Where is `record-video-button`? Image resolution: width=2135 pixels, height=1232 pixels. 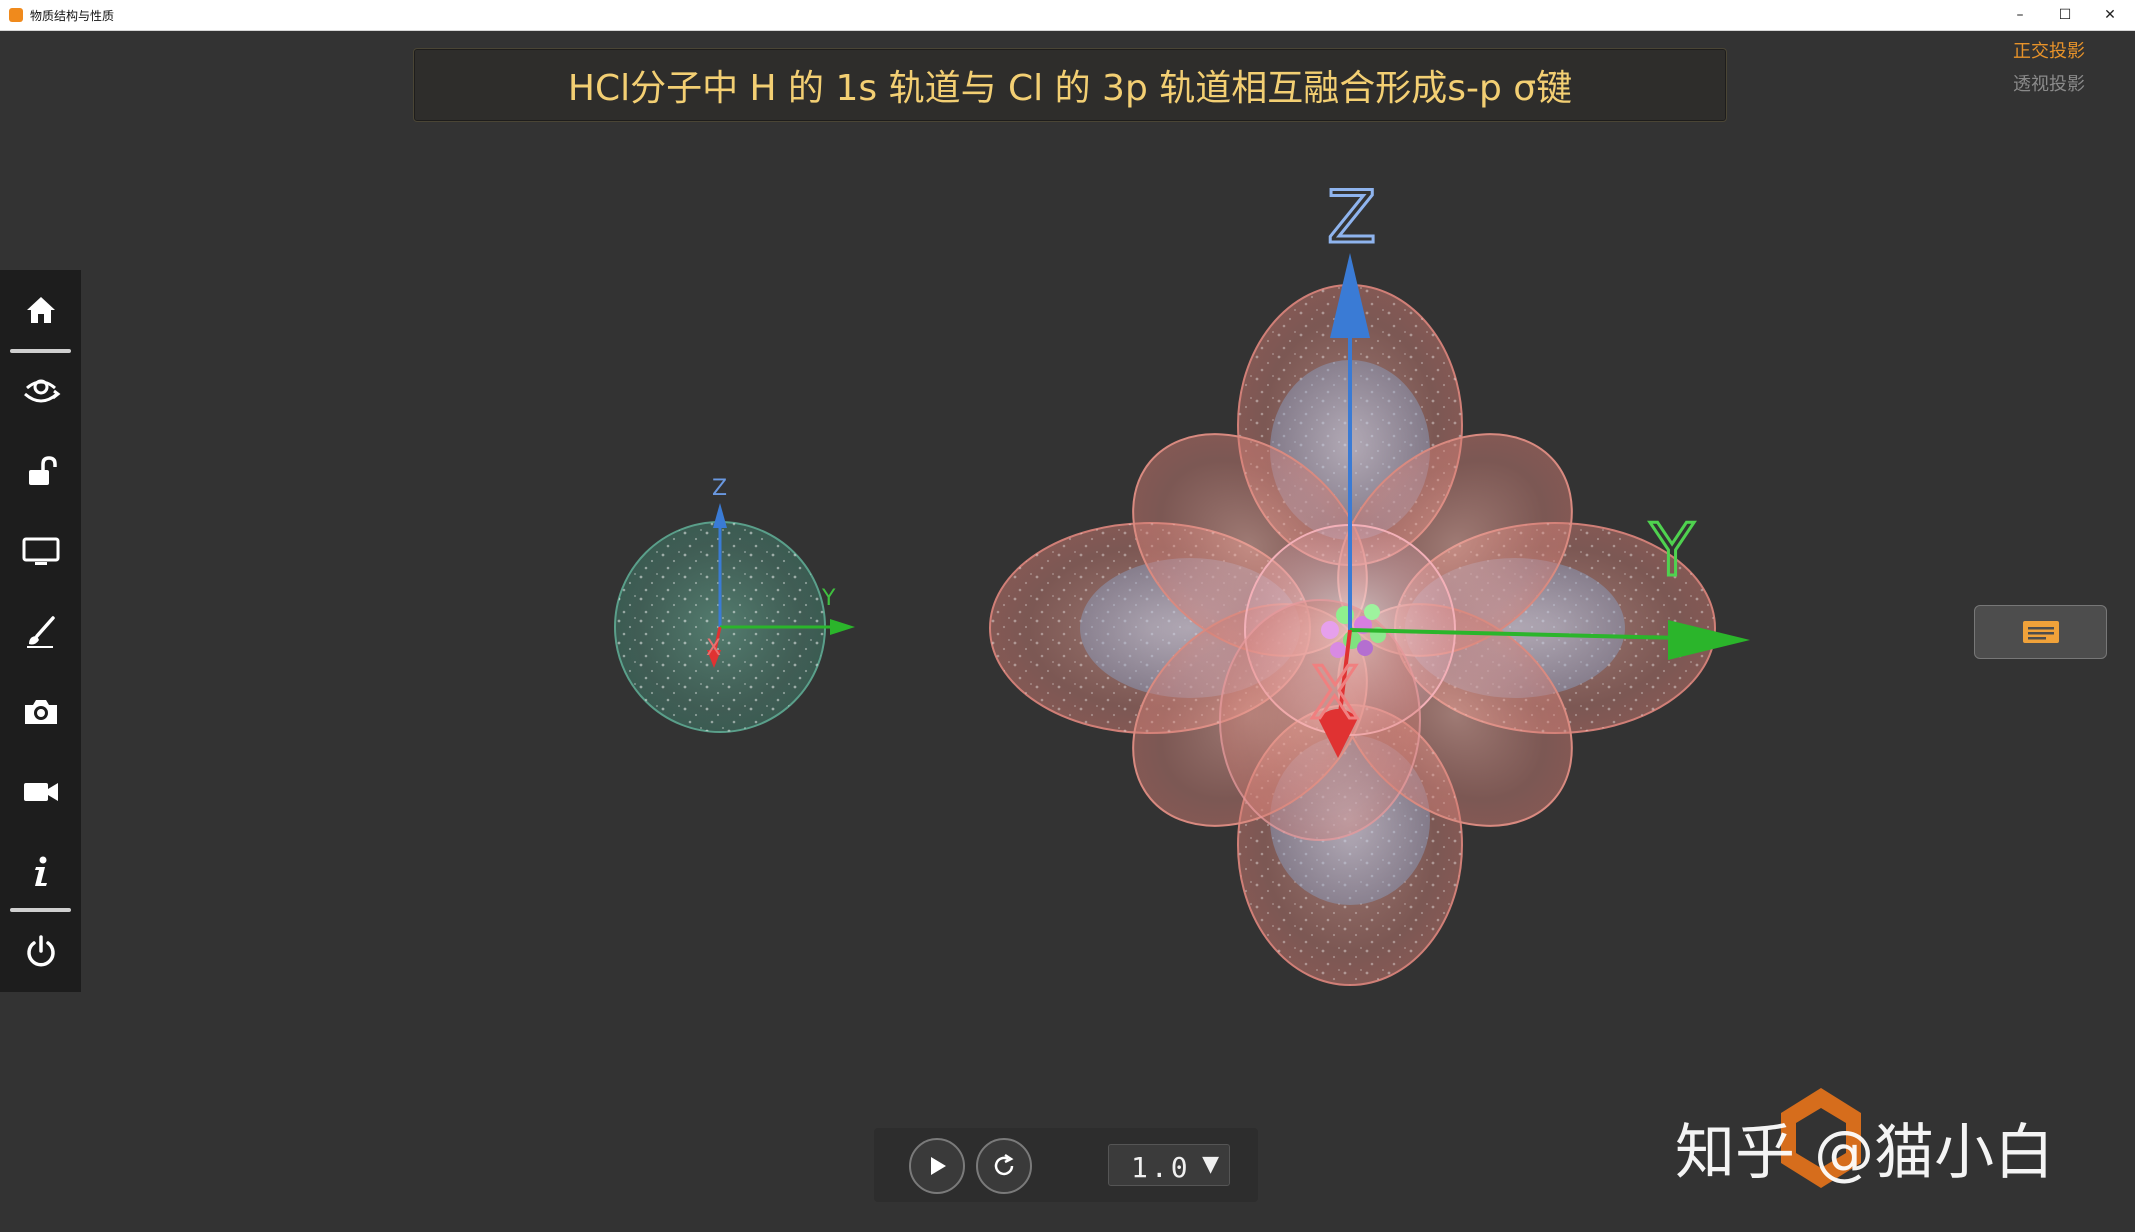 record-video-button is located at coordinates (40, 792).